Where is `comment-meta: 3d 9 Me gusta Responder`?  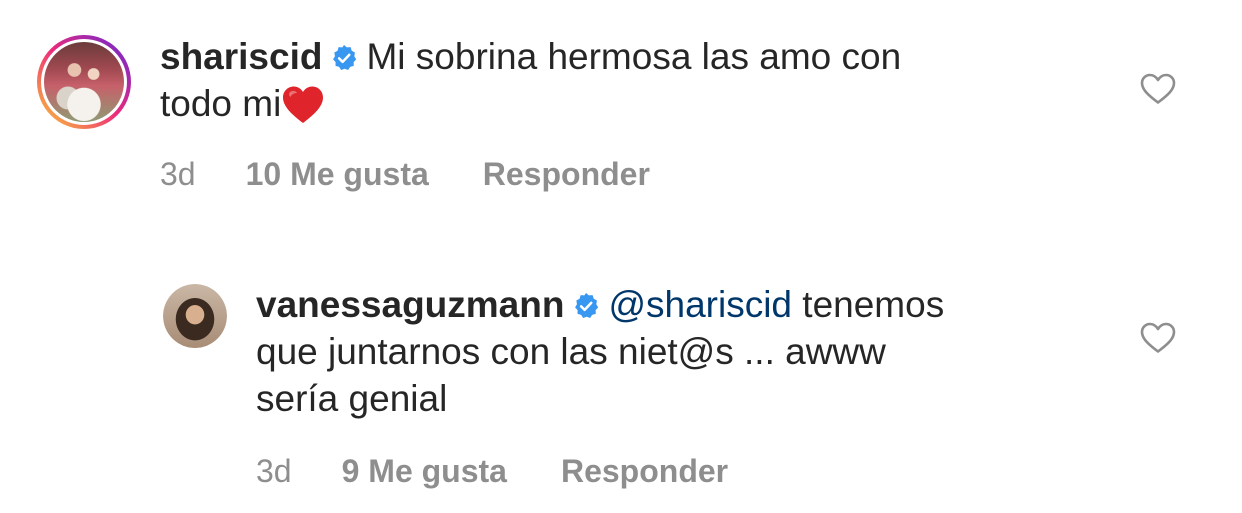 comment-meta: 3d 9 Me gusta Responder is located at coordinates (492, 471).